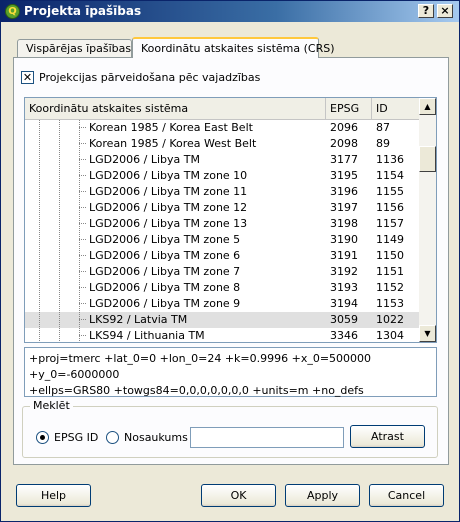 This screenshot has width=460, height=522. I want to click on crs-name-cell: LGD2006 / Libya TM zone 8, so click(165, 287).